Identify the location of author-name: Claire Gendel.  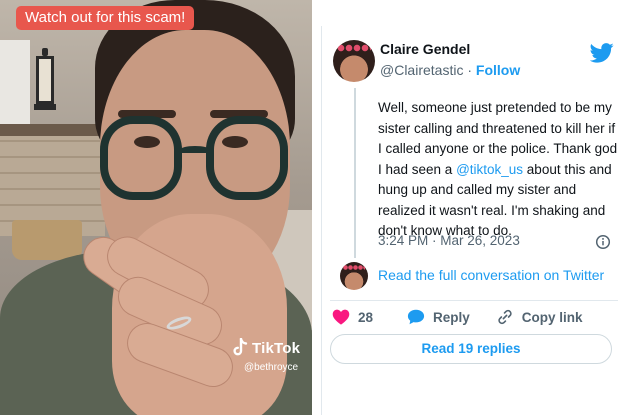
(425, 49).